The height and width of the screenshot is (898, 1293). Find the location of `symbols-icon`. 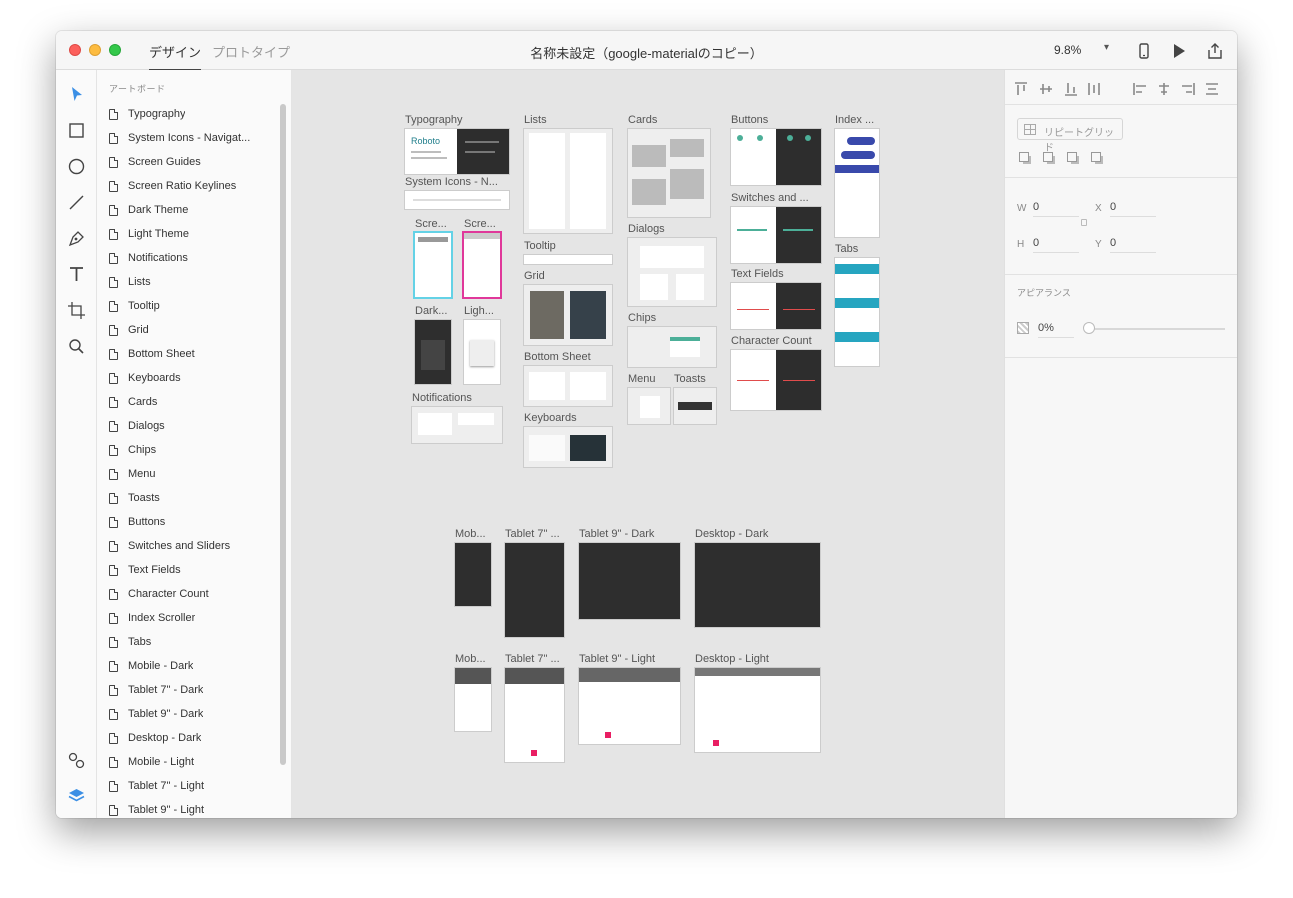

symbols-icon is located at coordinates (76, 760).